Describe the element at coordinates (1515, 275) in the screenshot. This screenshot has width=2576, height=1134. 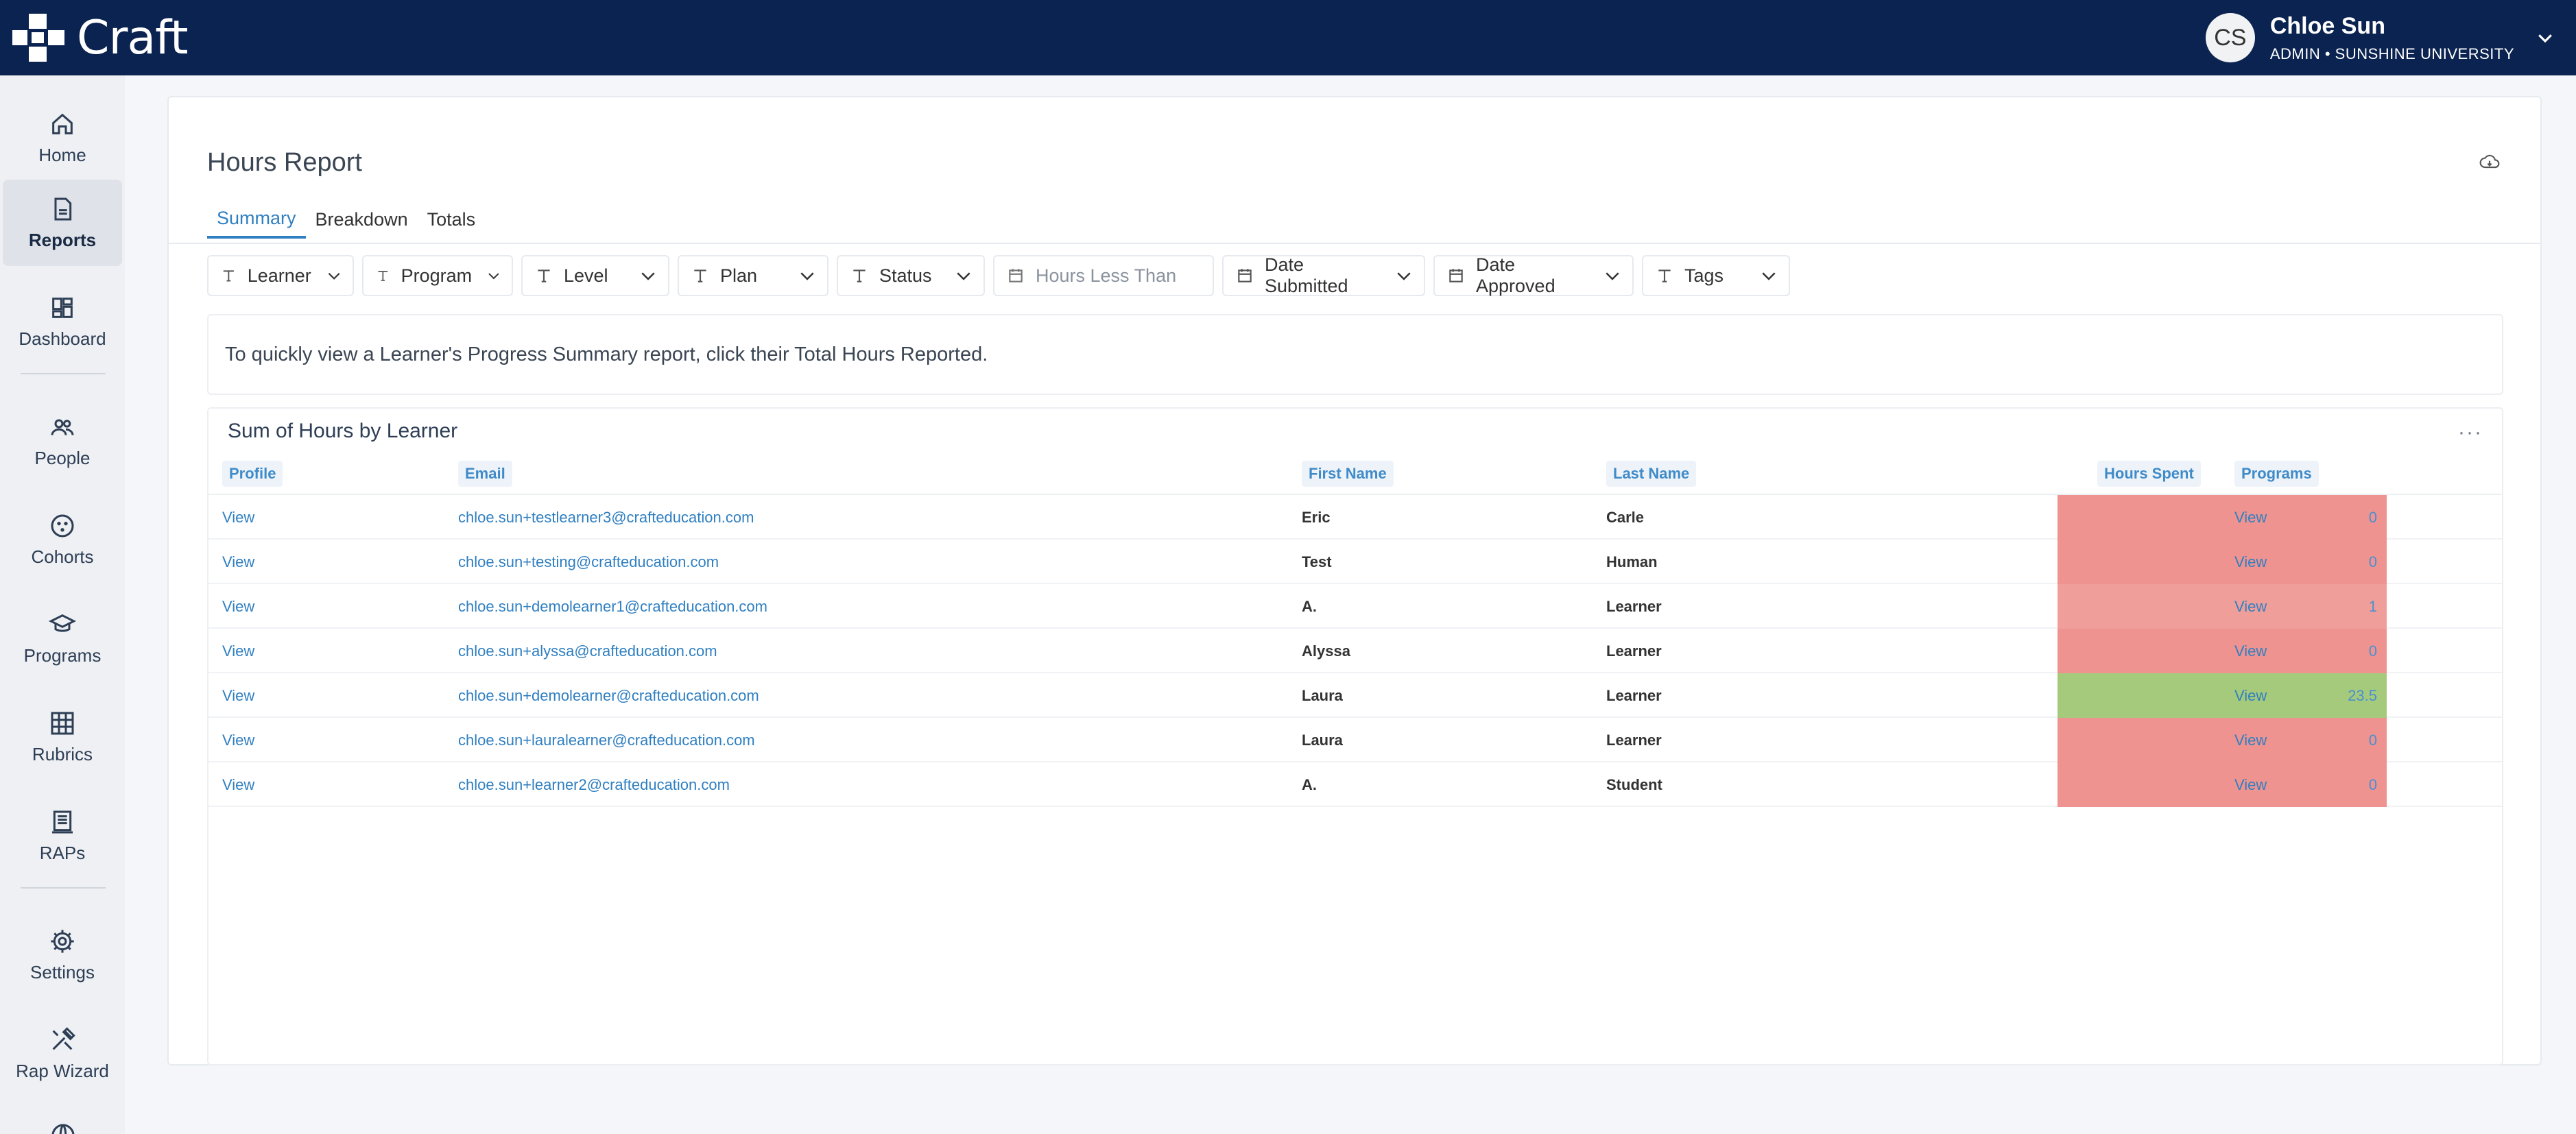
I see `filter-label: Date Approved` at that location.